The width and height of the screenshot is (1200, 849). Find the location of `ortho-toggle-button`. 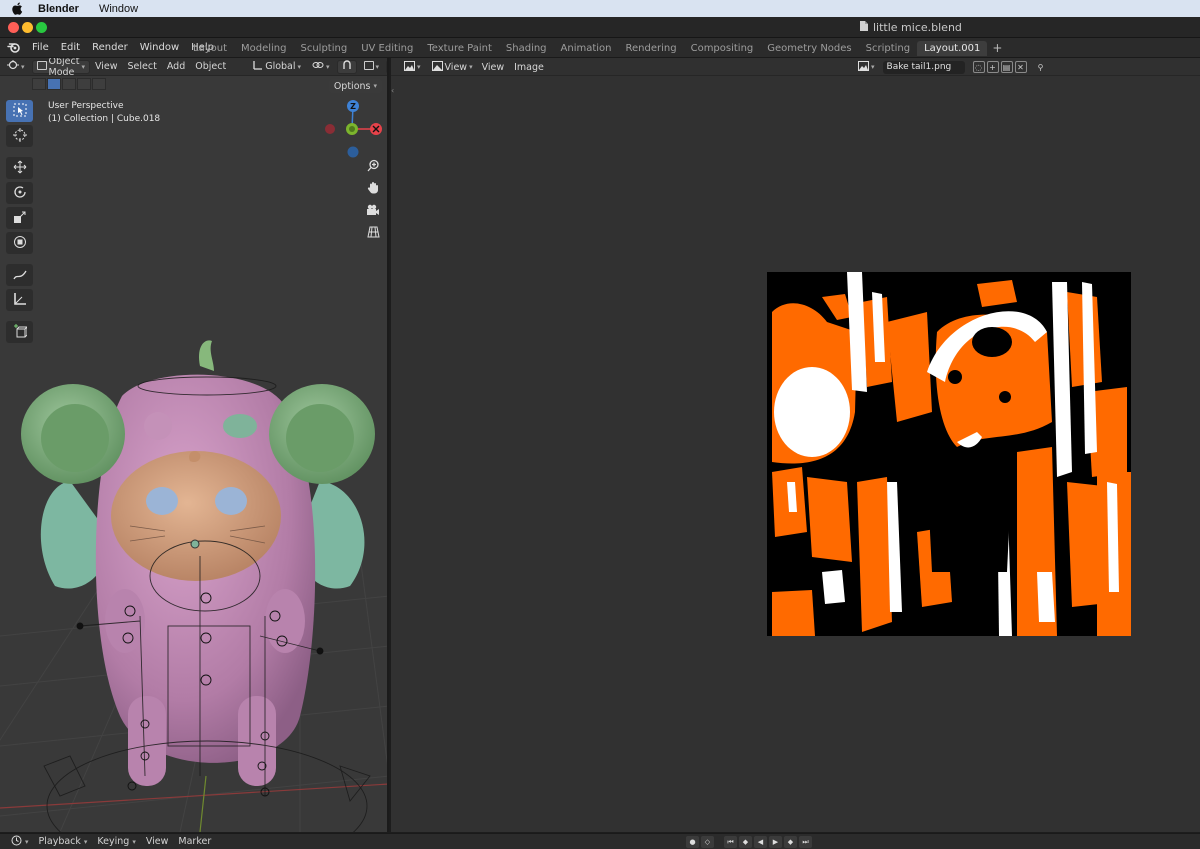

ortho-toggle-button is located at coordinates (373, 233).